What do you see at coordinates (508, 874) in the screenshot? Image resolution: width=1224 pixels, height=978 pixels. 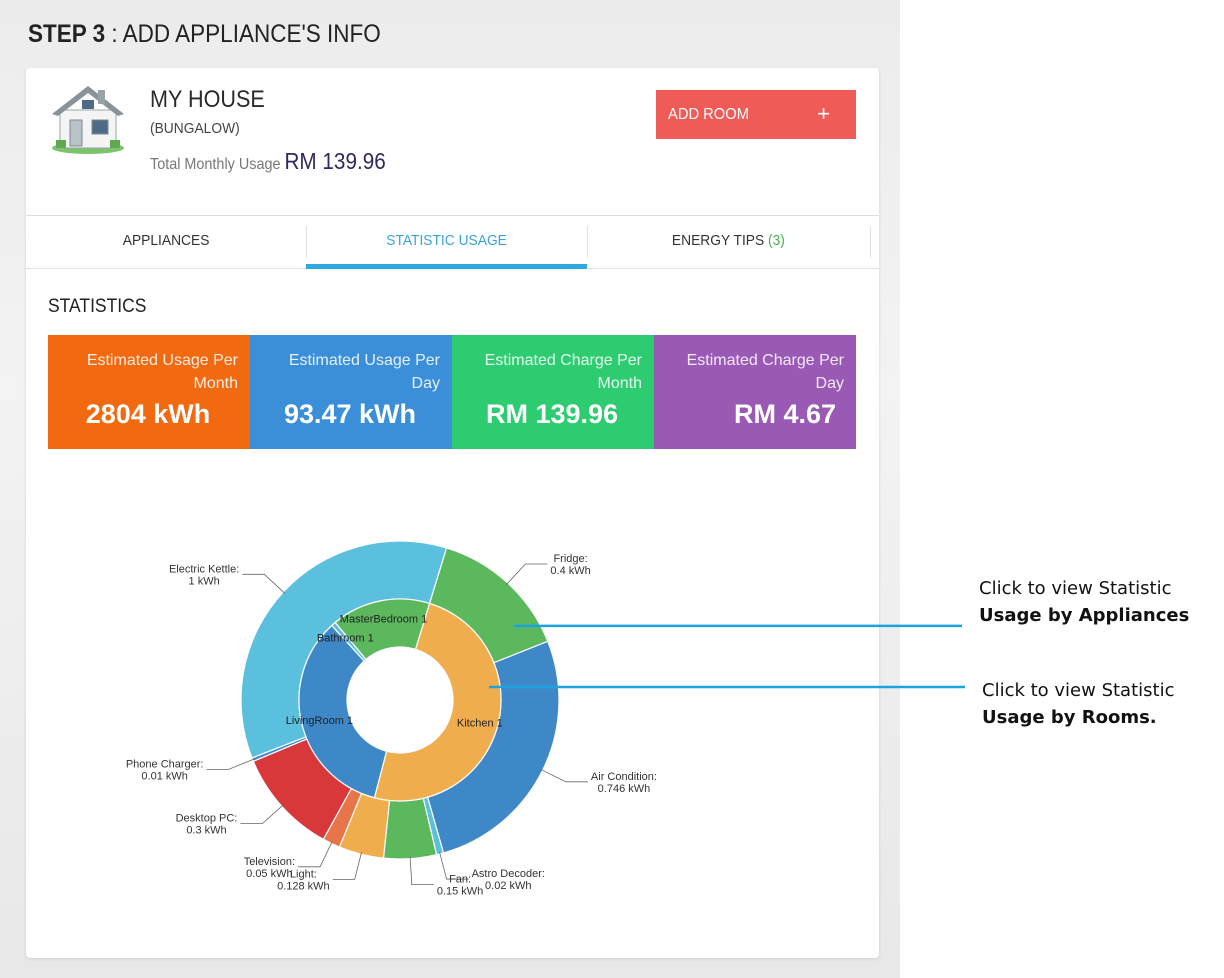 I see `slice-label: Astro Decoder:` at bounding box center [508, 874].